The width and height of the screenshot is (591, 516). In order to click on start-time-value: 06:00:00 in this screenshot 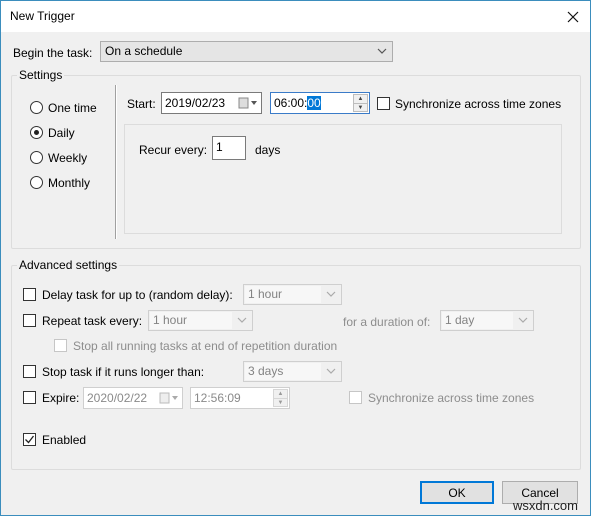, I will do `click(297, 103)`.